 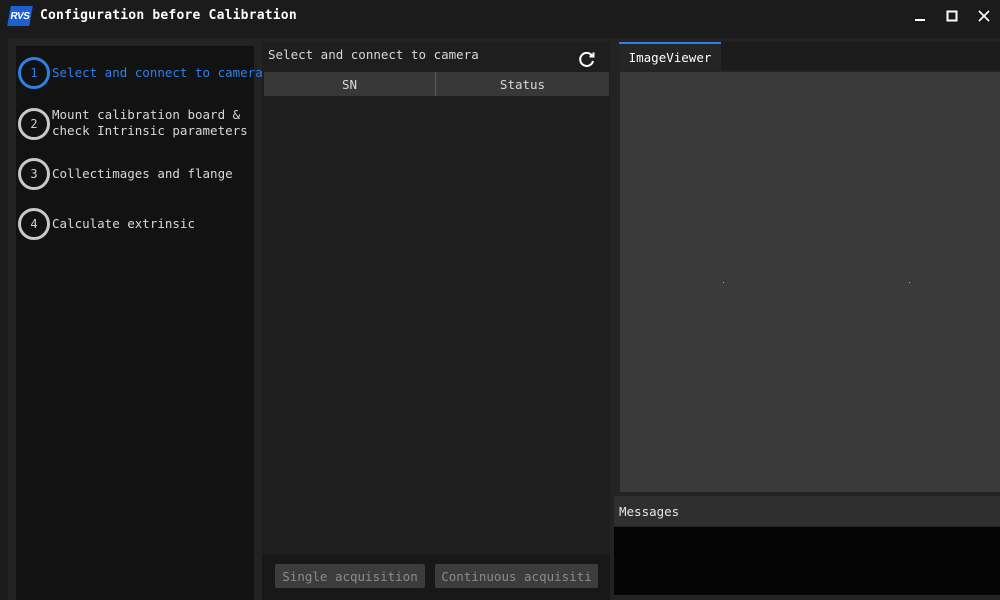 I want to click on step-number-circle: 1, so click(x=34, y=73).